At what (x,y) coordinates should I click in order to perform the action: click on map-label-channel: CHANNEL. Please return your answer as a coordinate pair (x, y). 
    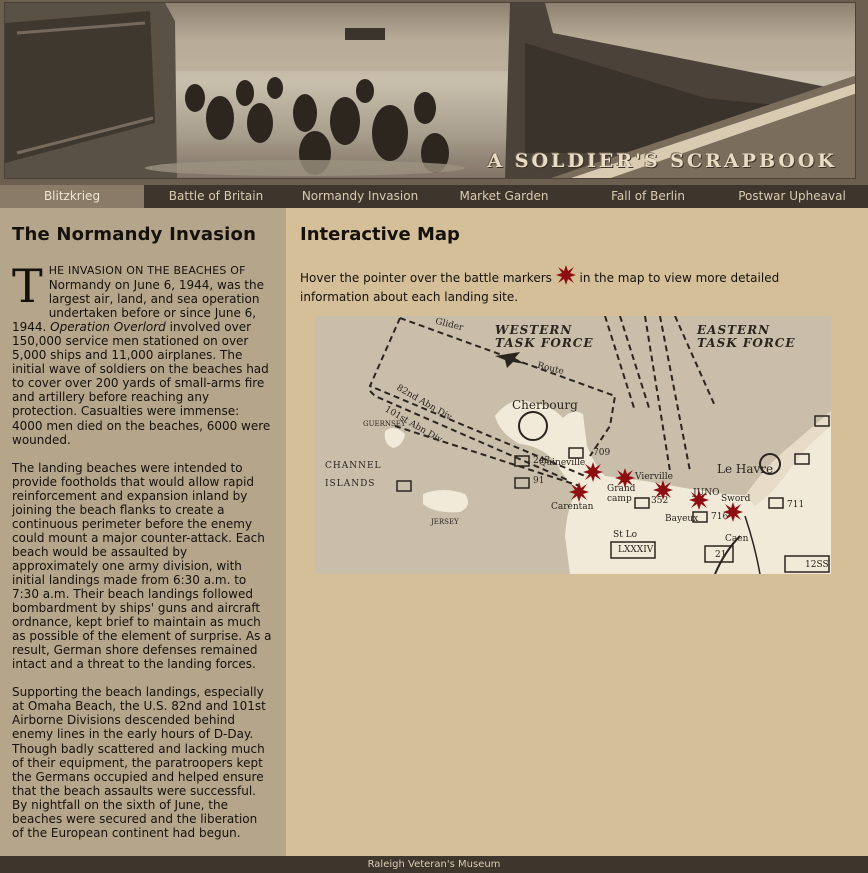
    Looking at the image, I should click on (353, 466).